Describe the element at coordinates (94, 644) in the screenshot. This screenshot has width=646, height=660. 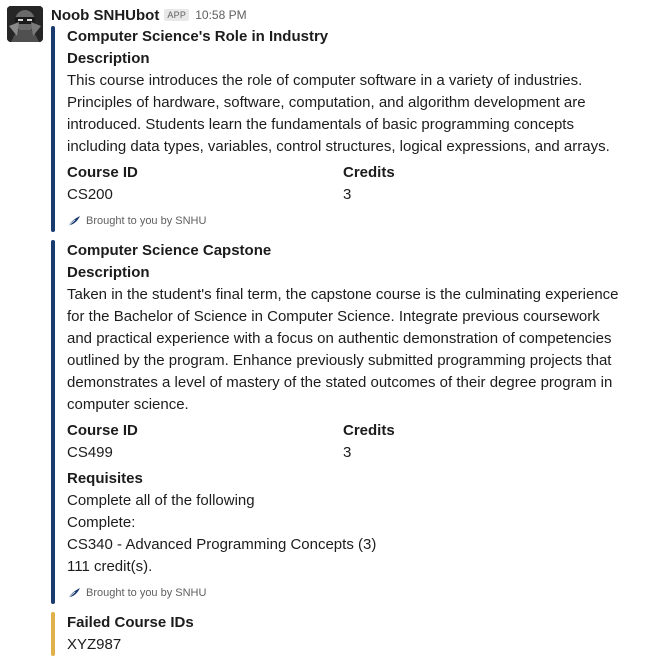
I see `failed-course-id-value: XYZ987` at that location.